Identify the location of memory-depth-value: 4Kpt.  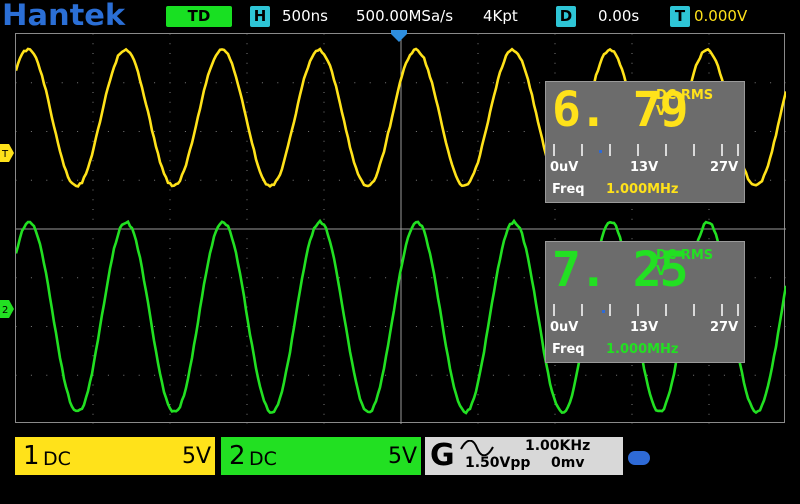
(500, 16).